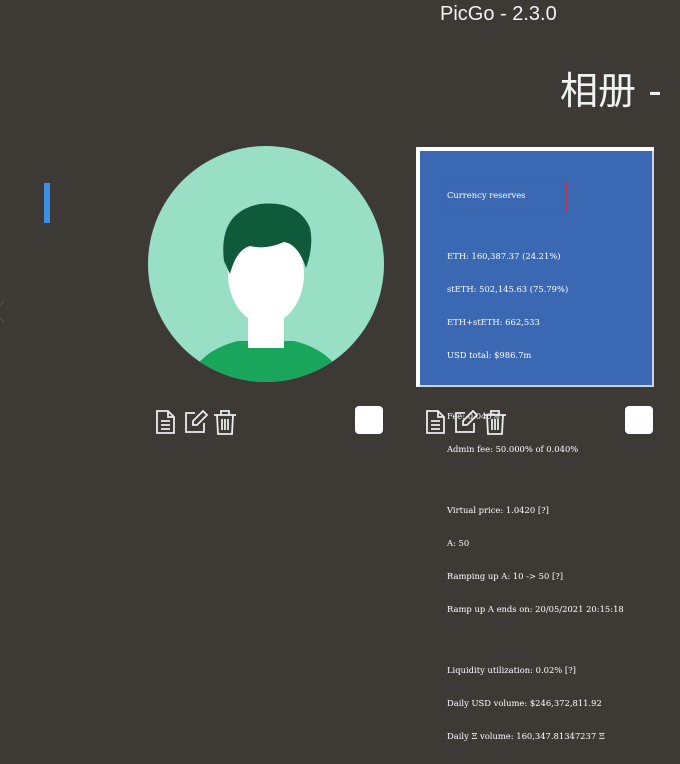 This screenshot has width=680, height=764. I want to click on screenshot-line: Virtual price: 1.0420 [?], so click(498, 510).